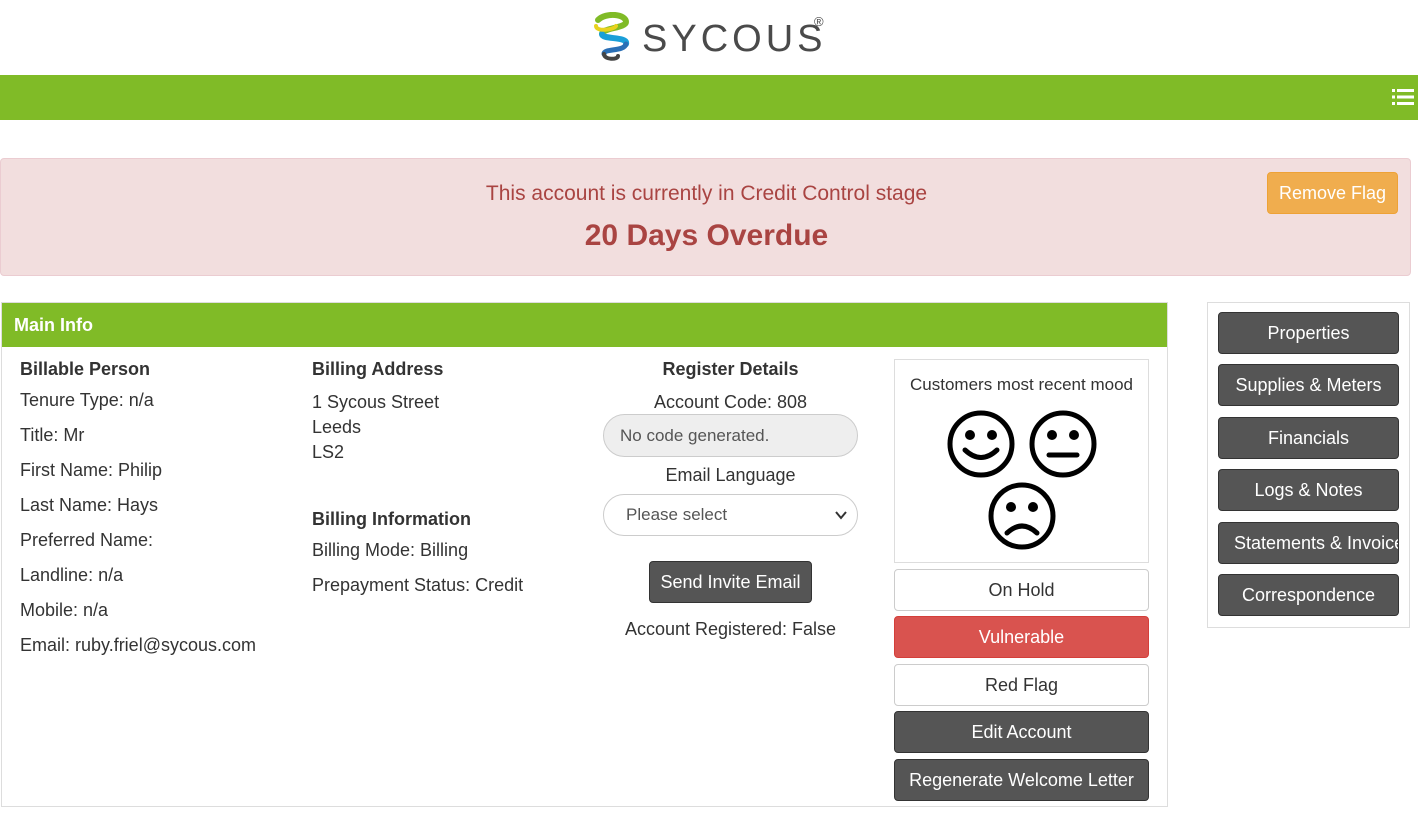 The height and width of the screenshot is (814, 1418). I want to click on site-header: SYCOUS ®, so click(709, 37).